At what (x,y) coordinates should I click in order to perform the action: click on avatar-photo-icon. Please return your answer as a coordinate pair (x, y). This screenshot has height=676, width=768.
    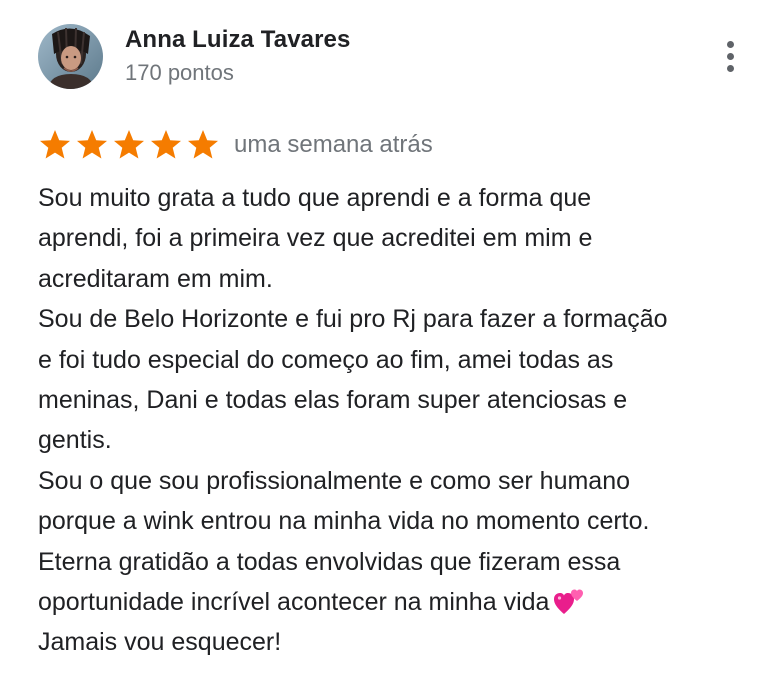
    Looking at the image, I should click on (70, 56).